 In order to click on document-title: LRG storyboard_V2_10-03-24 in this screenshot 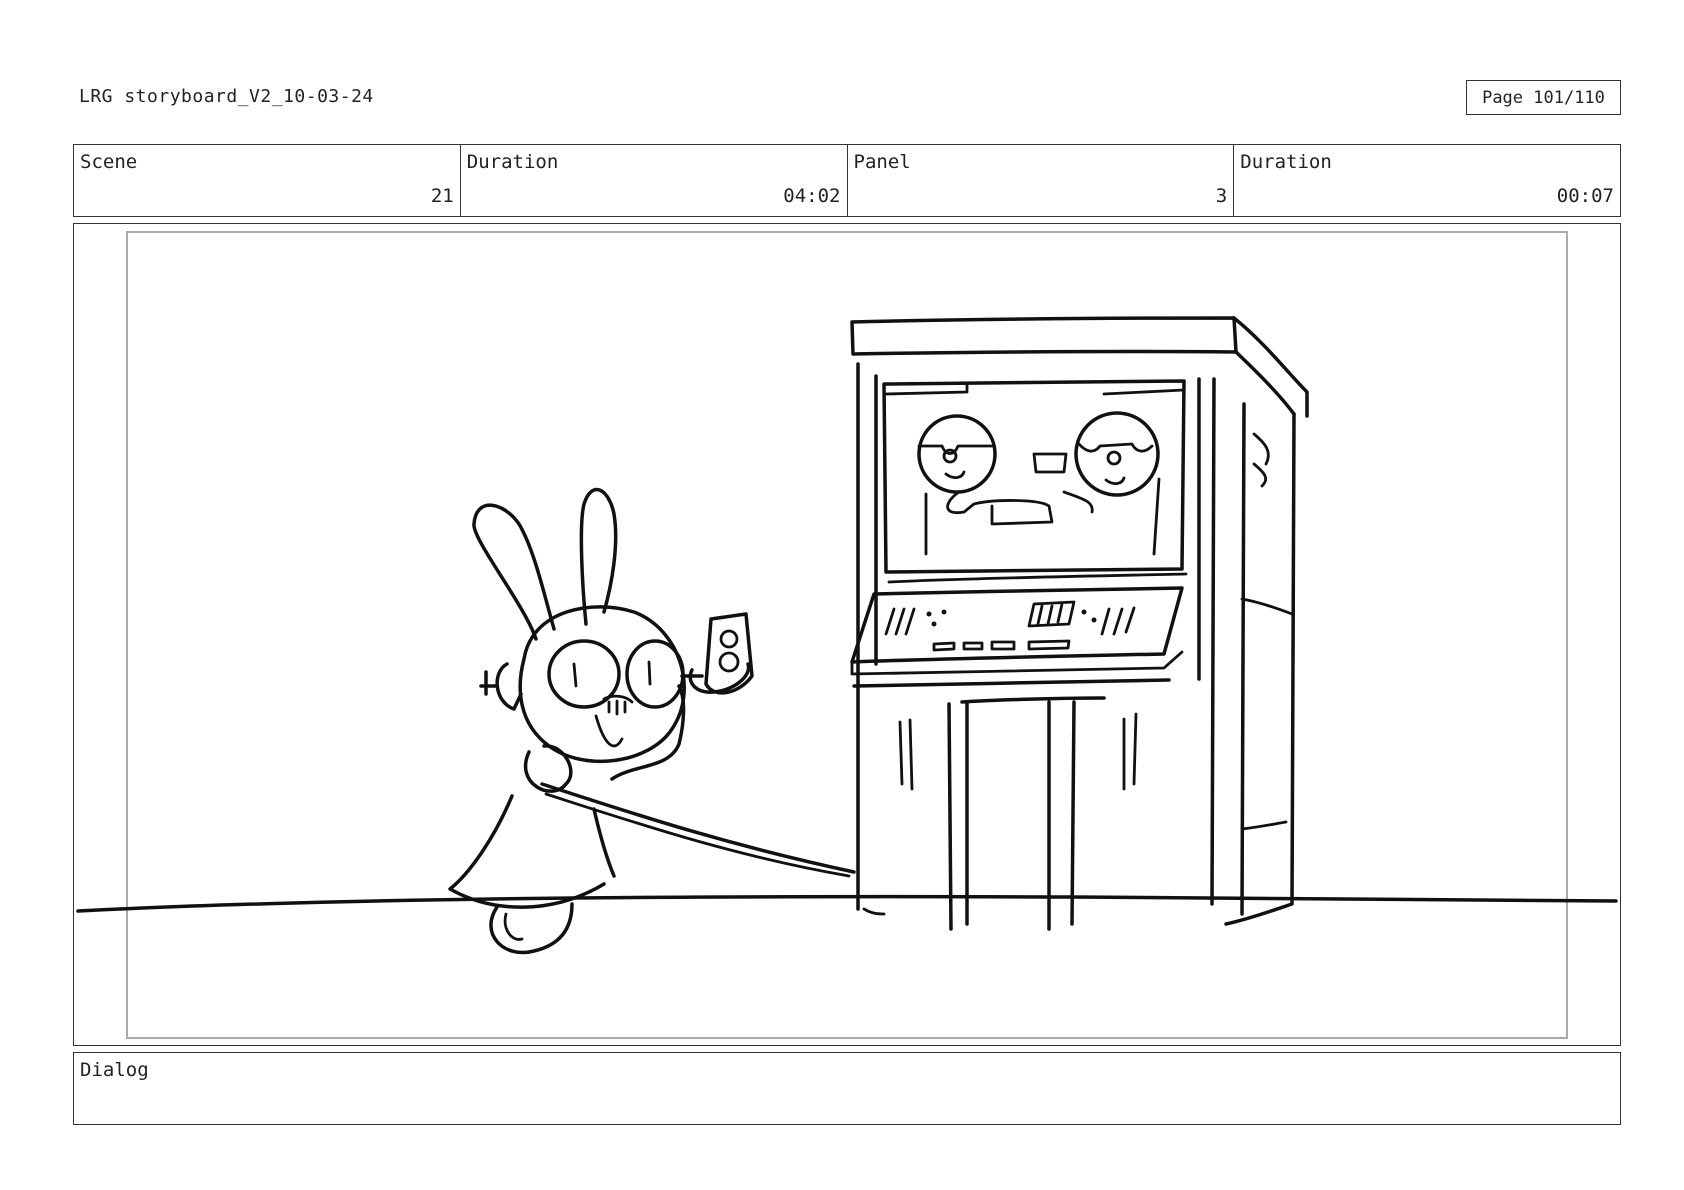, I will do `click(226, 96)`.